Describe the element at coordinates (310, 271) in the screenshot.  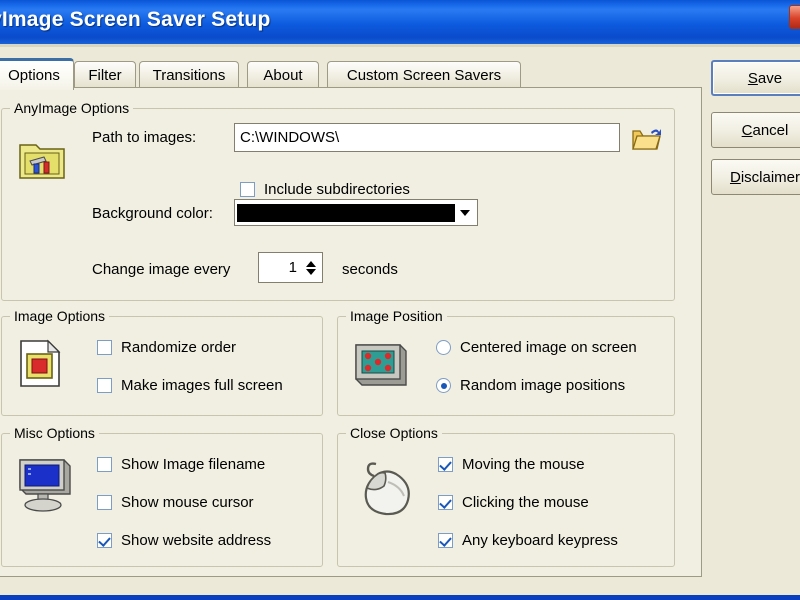
I see `spinner-down-icon` at that location.